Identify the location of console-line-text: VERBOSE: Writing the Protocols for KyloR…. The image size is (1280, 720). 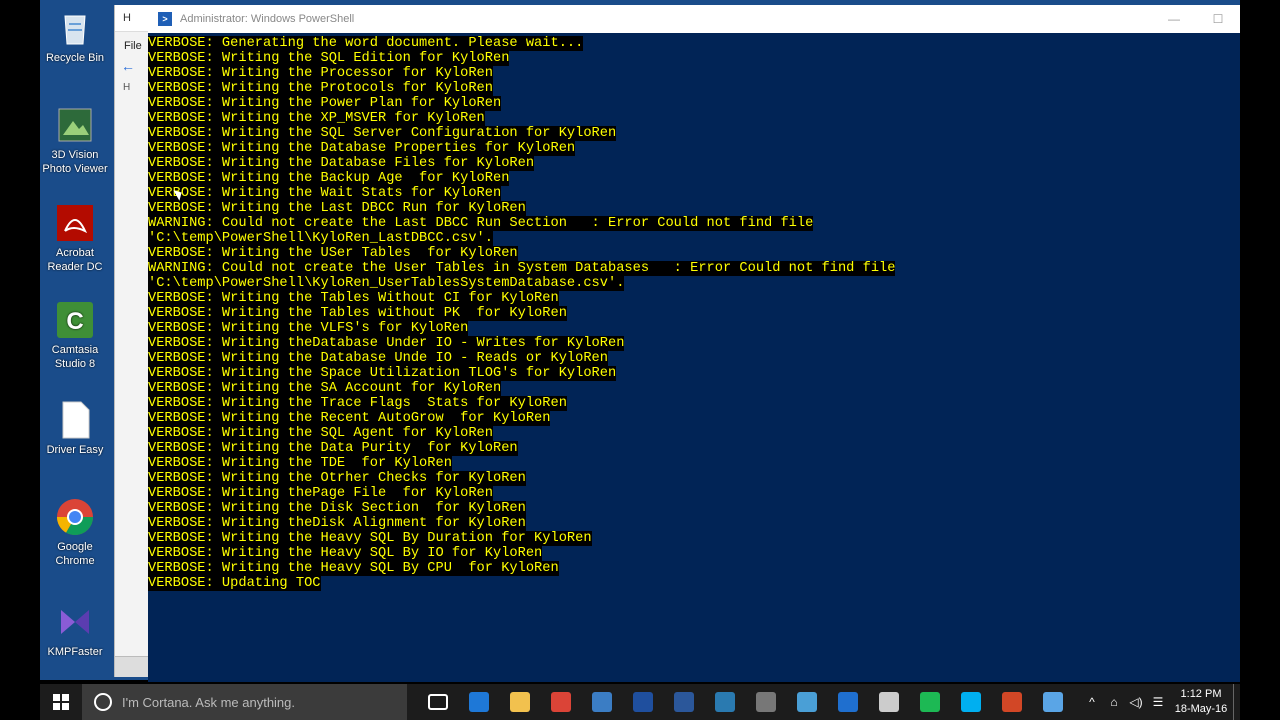
(320, 88).